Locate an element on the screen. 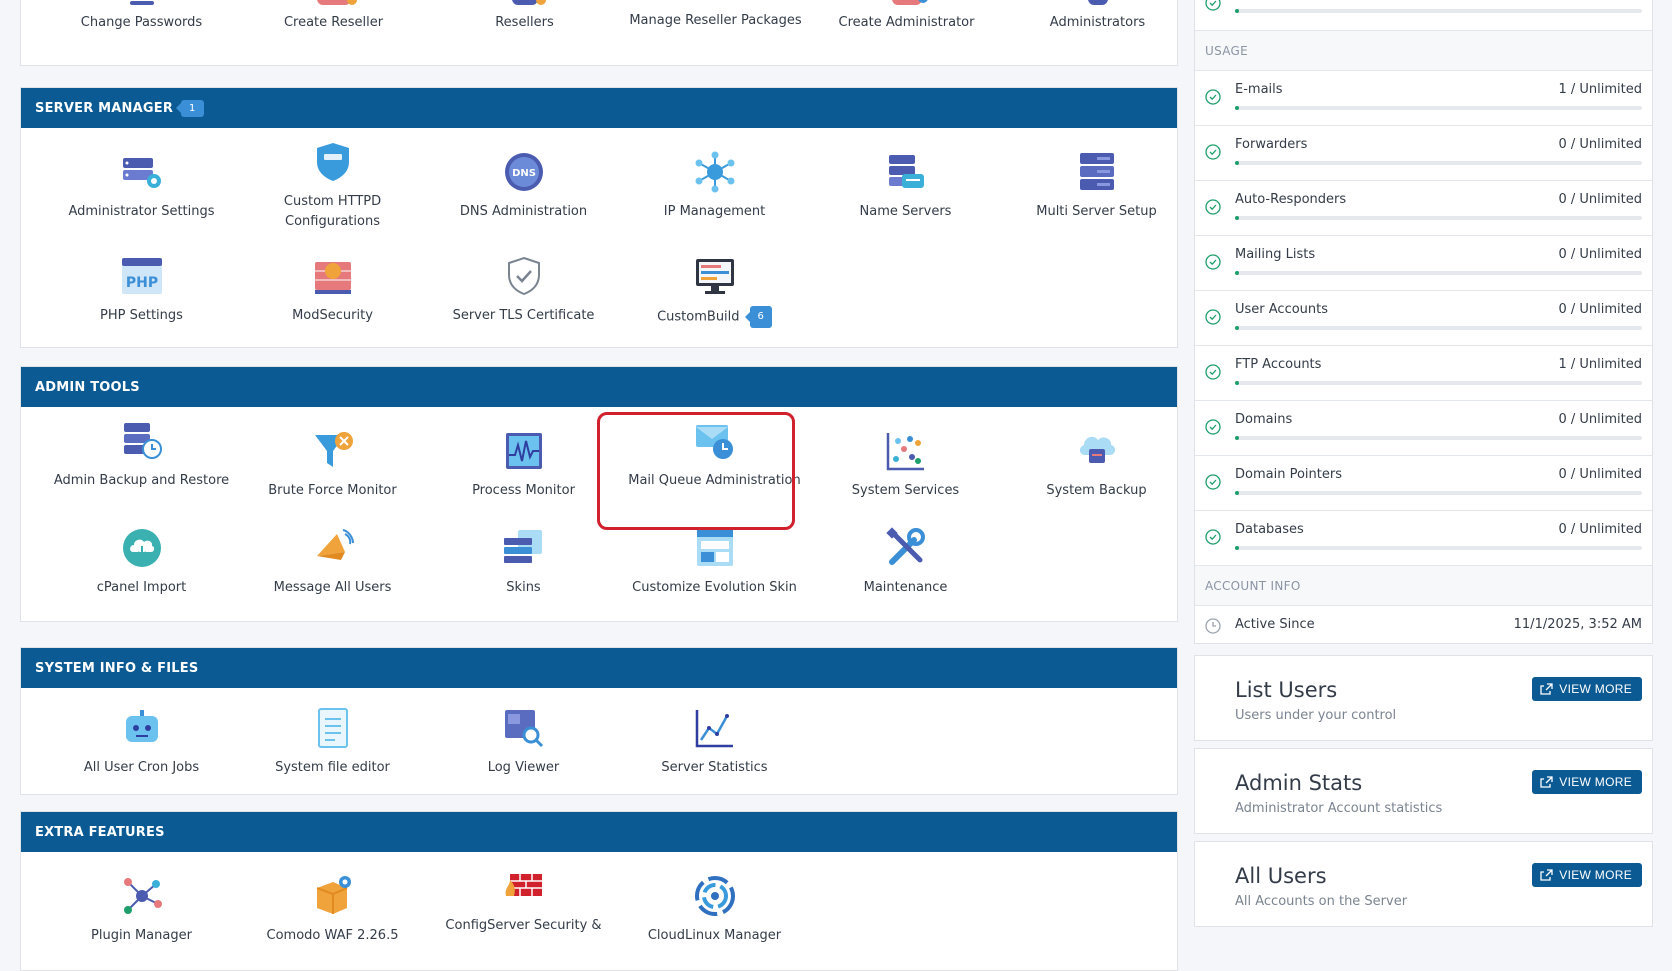 The height and width of the screenshot is (971, 1672). skins-layers-icon is located at coordinates (522, 546).